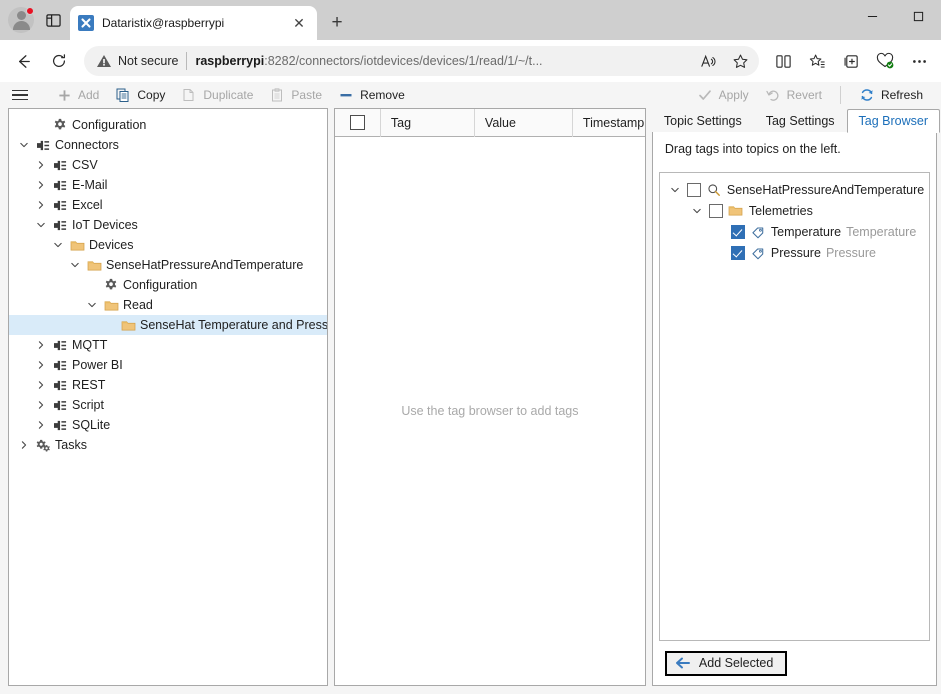  I want to click on revert-button: Revert, so click(793, 95).